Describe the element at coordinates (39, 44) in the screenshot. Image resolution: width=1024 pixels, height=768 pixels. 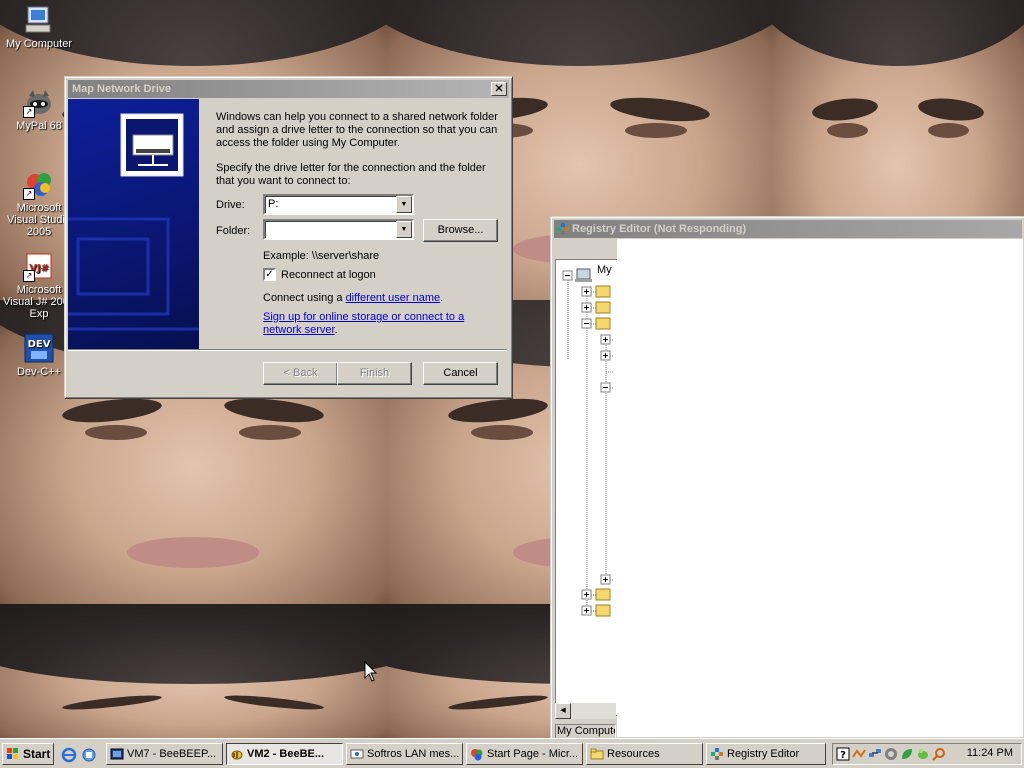
I see `desktop-icon-label: My Computer` at that location.